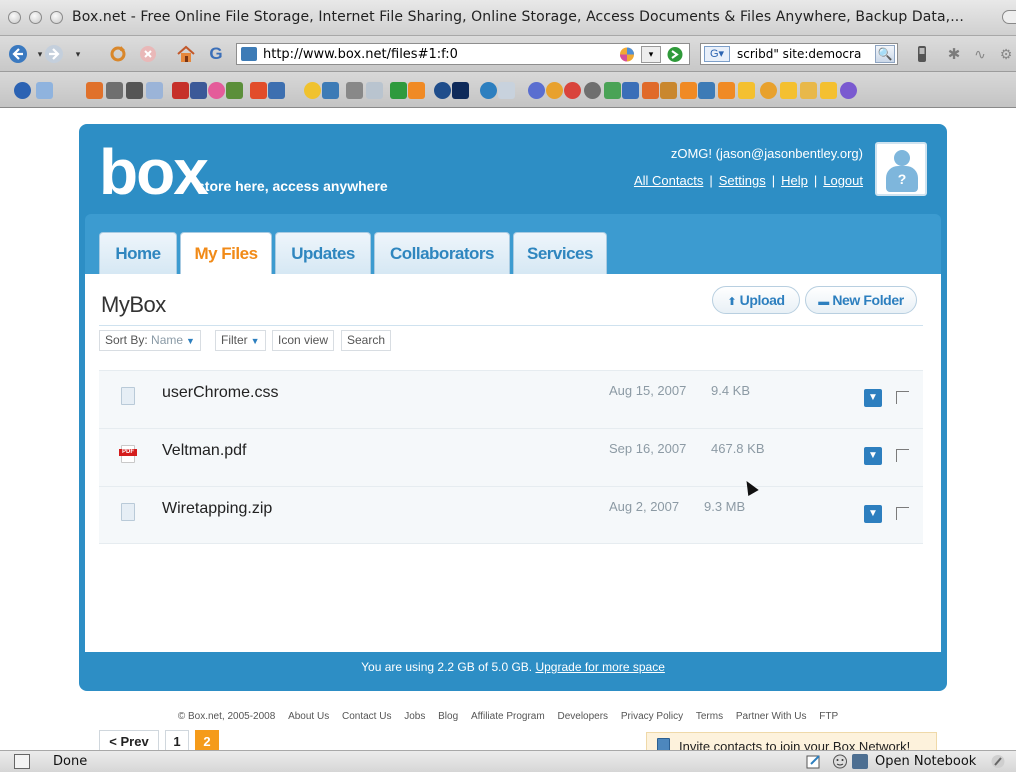  What do you see at coordinates (35, 17) in the screenshot?
I see `window-minimize-button` at bounding box center [35, 17].